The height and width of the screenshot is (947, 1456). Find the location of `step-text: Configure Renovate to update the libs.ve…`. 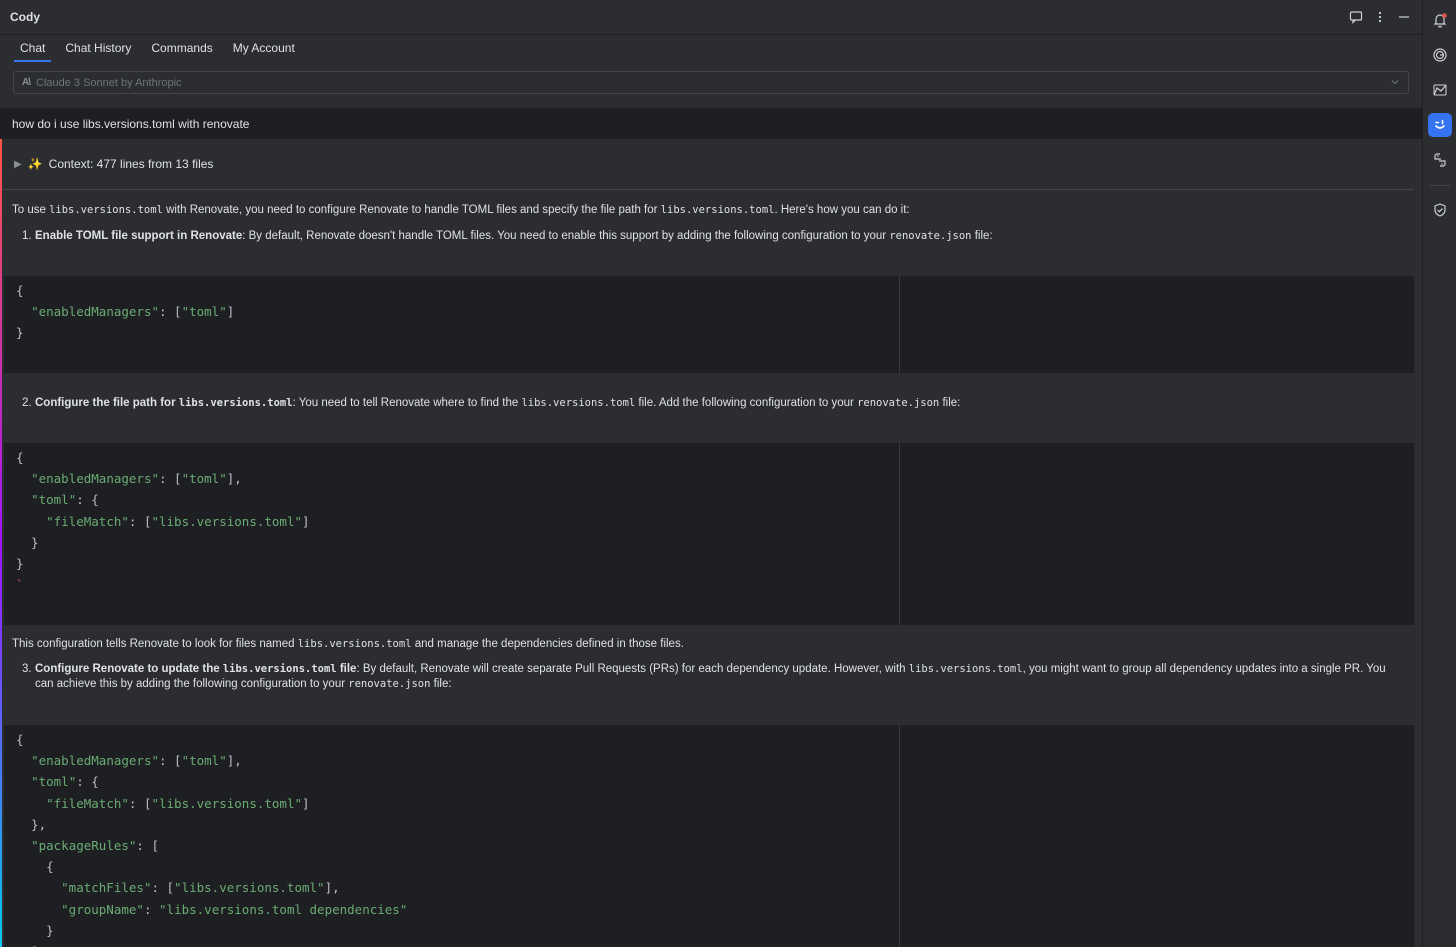

step-text: Configure Renovate to update the libs.ve… is located at coordinates (710, 676).